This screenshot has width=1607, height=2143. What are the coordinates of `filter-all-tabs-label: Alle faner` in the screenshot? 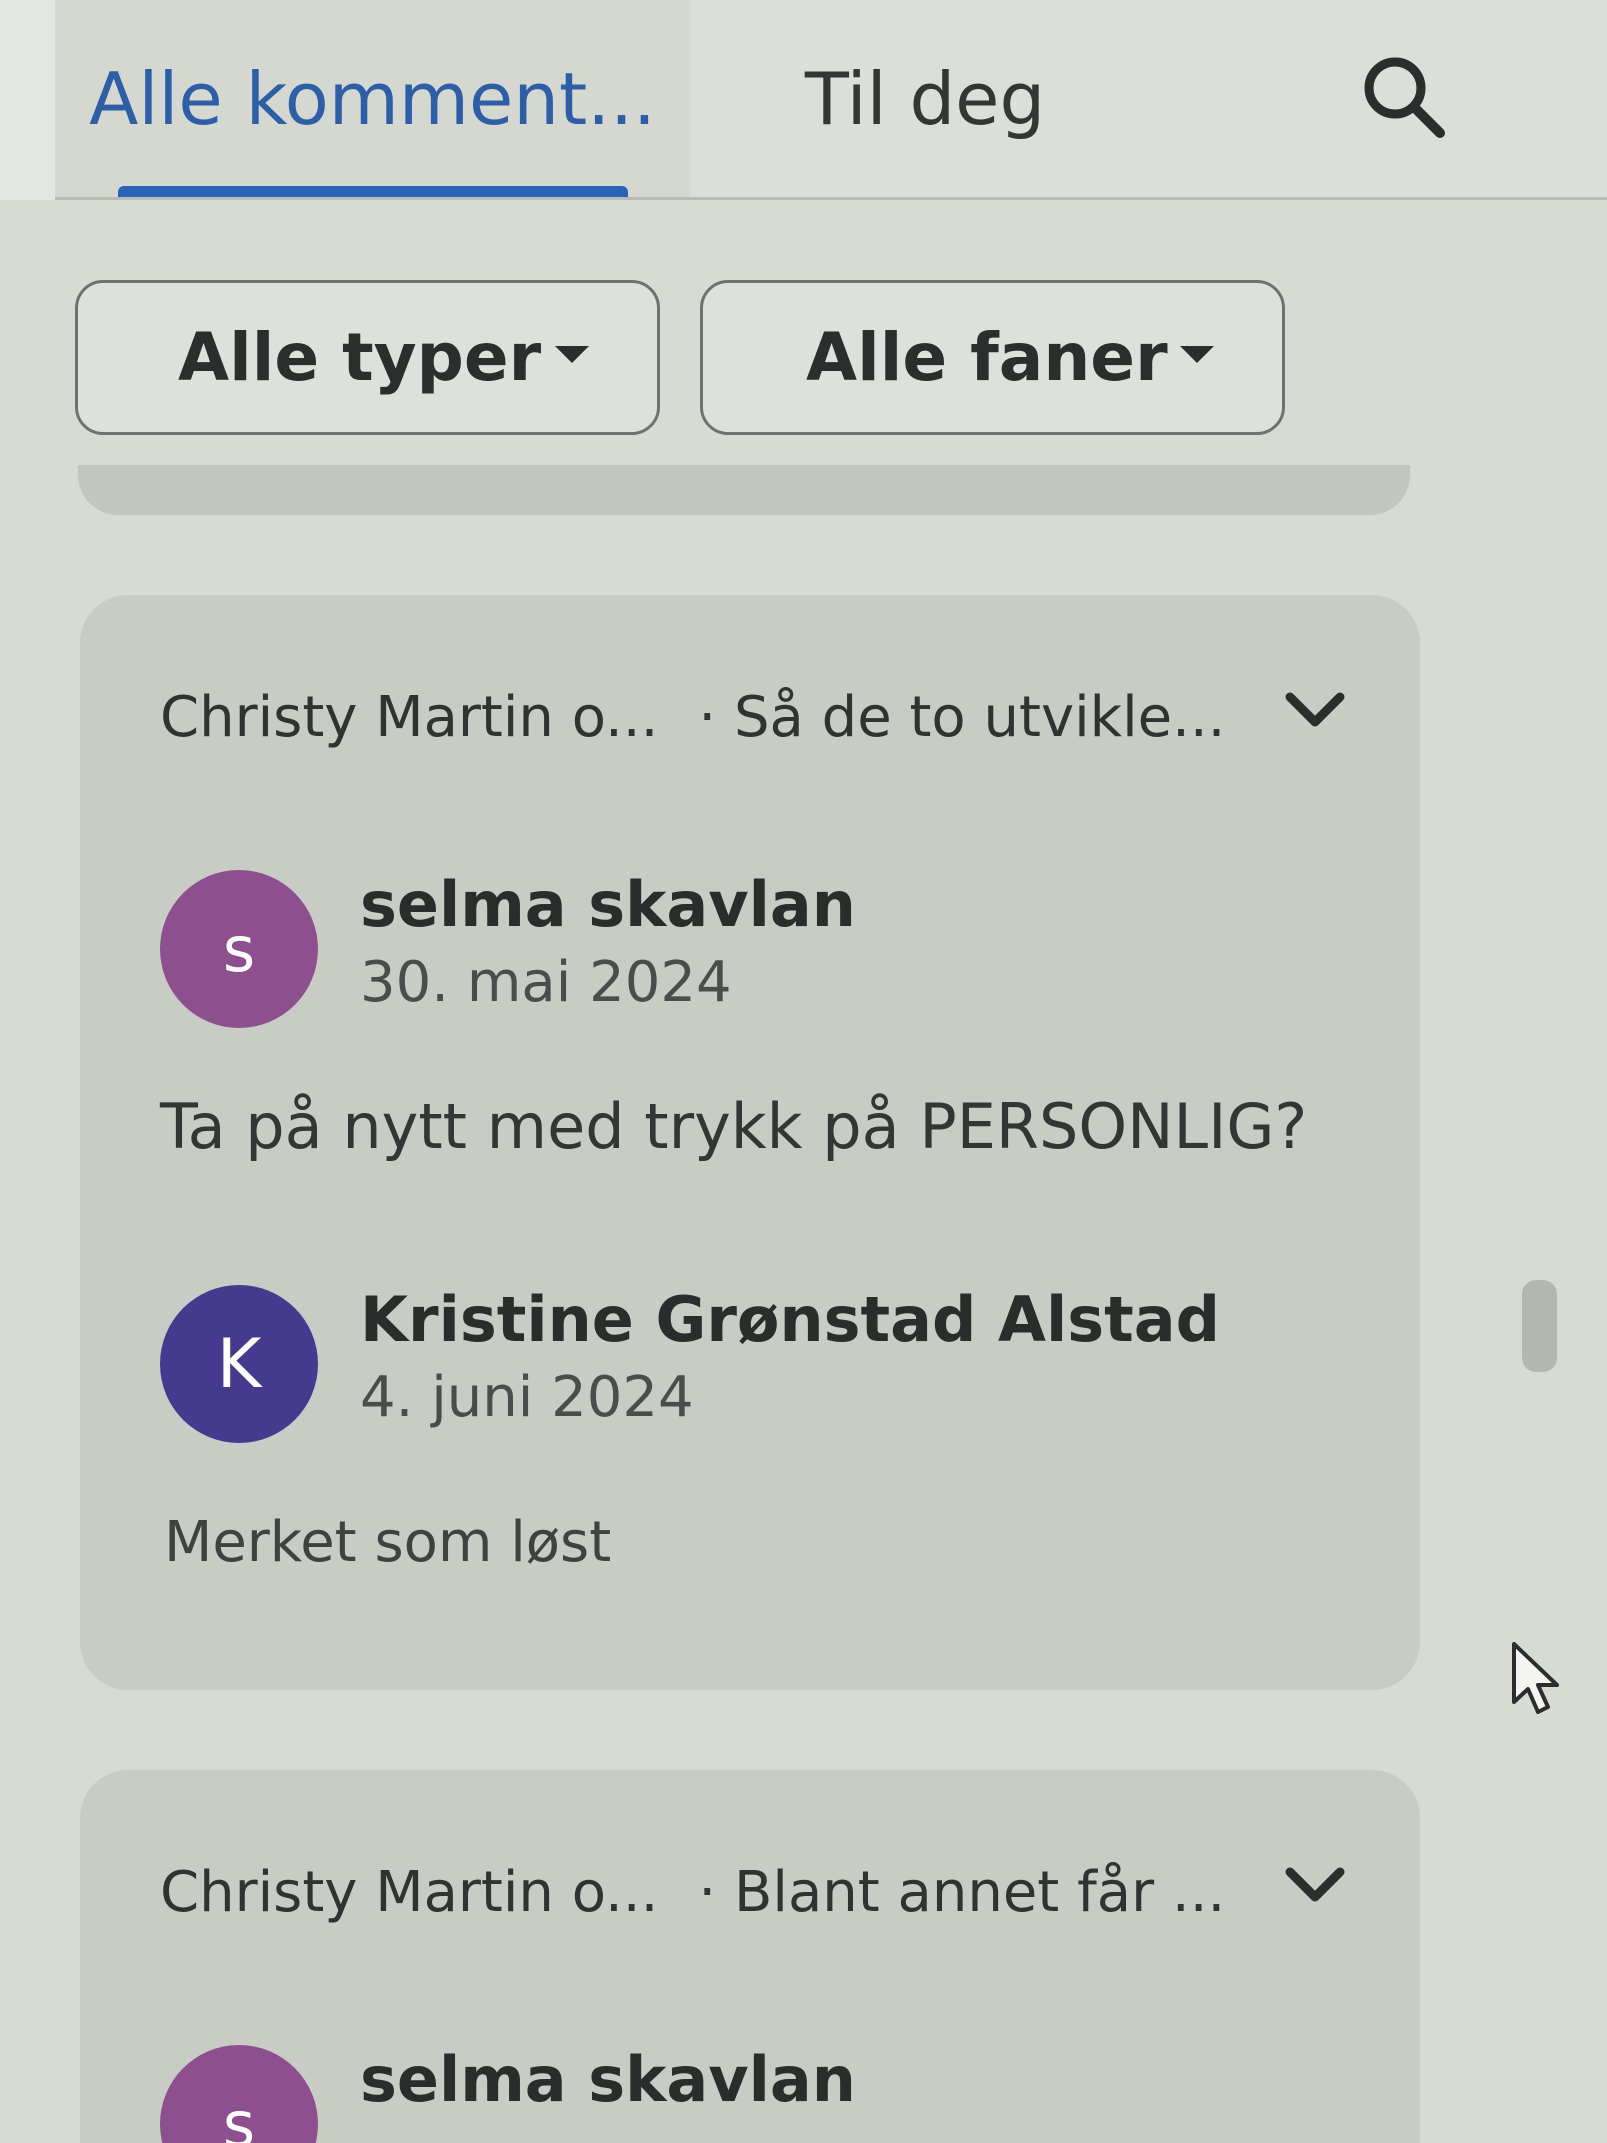 It's located at (987, 357).